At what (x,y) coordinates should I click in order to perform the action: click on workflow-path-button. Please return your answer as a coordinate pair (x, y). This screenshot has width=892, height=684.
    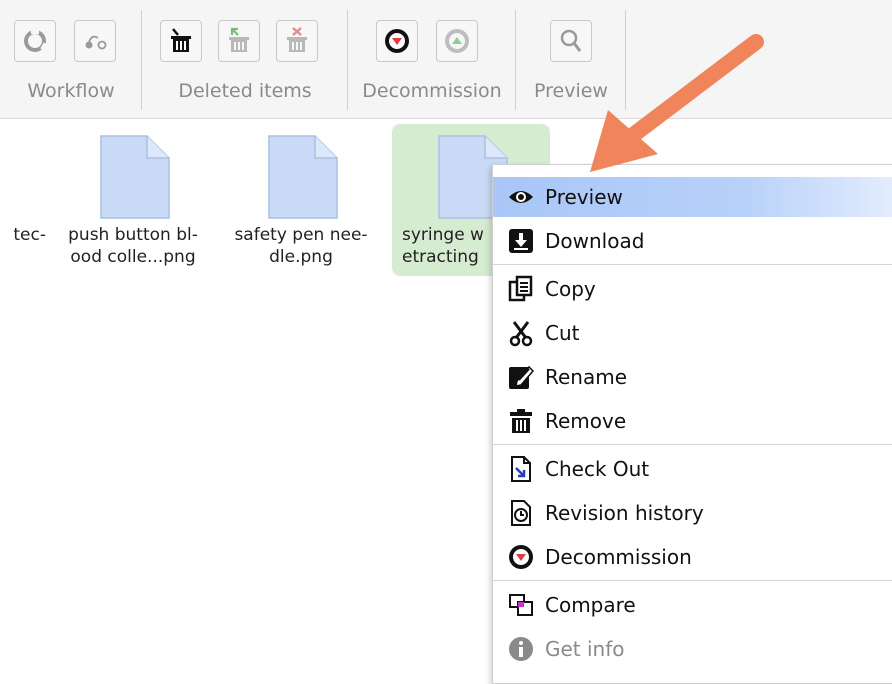
    Looking at the image, I should click on (95, 41).